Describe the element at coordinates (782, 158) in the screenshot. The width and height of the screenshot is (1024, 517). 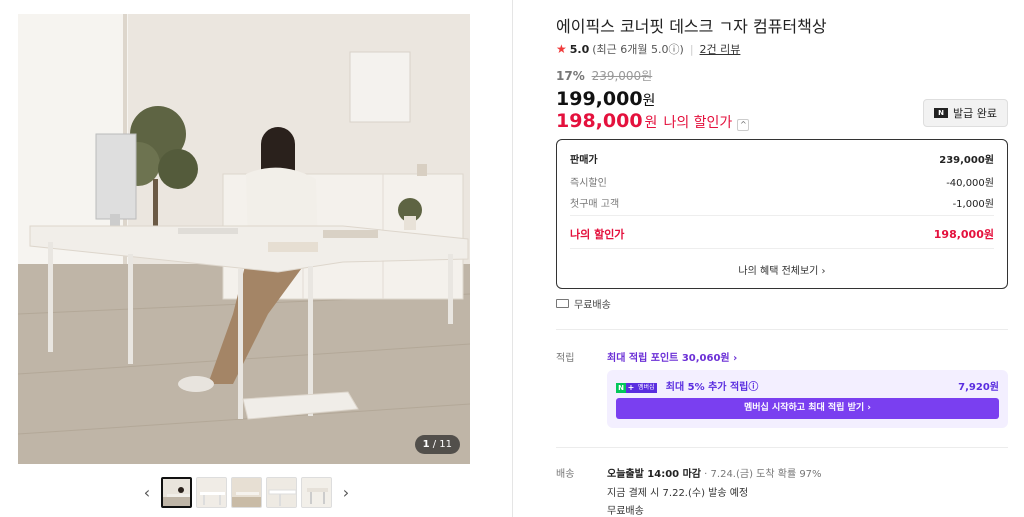
I see `breakdown-row: 판매가 239,000원` at that location.